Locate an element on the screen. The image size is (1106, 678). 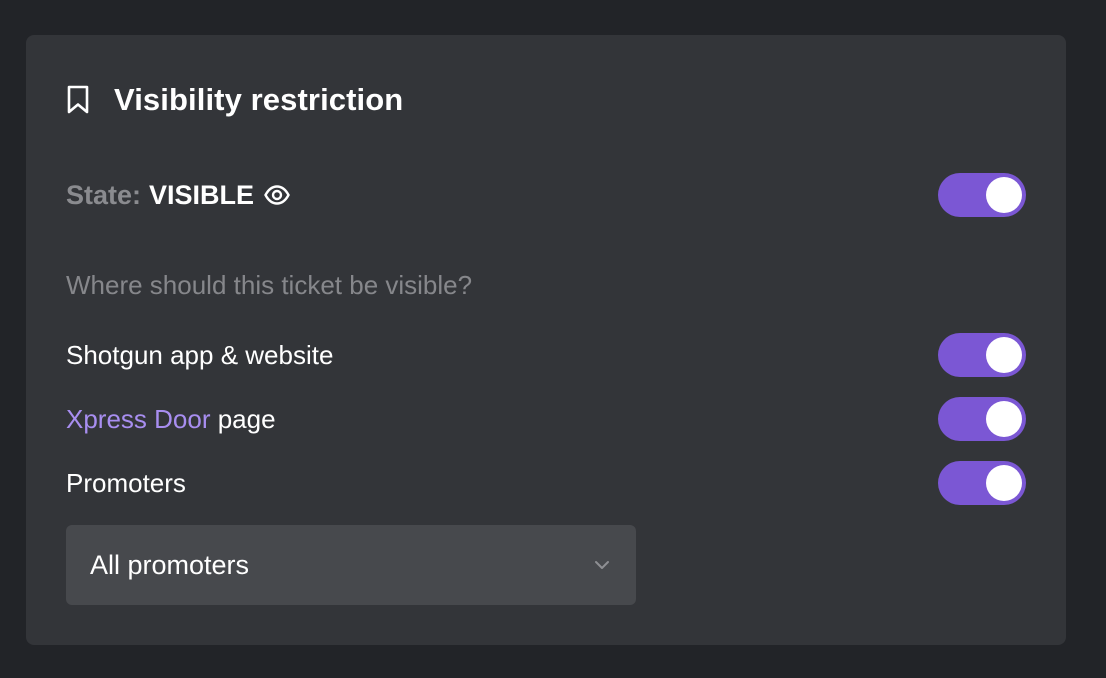
promoters-select: All promoters is located at coordinates (351, 565).